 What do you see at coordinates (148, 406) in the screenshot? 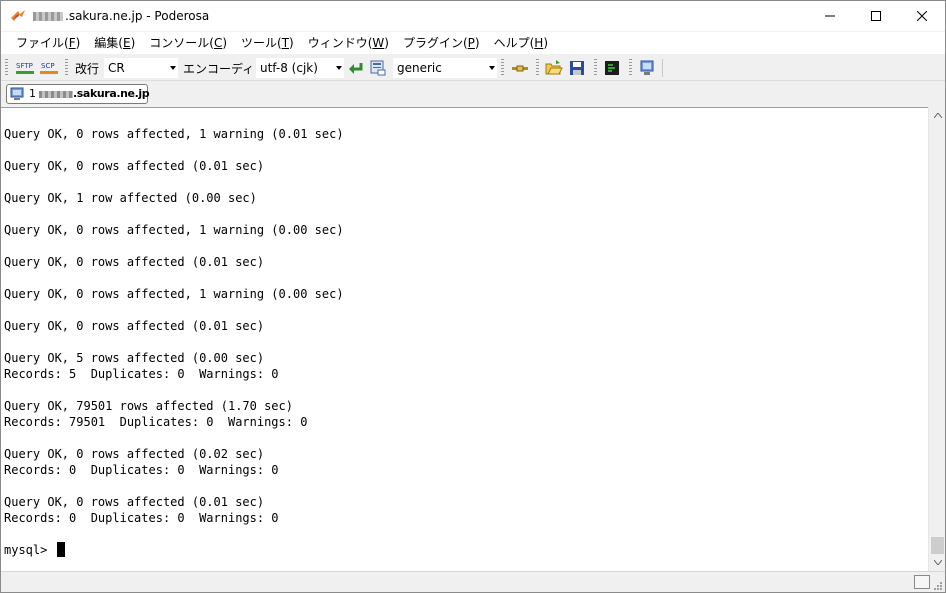
I see `terminal-line: Query OK, 79501 rows affected (1.70 sec)` at bounding box center [148, 406].